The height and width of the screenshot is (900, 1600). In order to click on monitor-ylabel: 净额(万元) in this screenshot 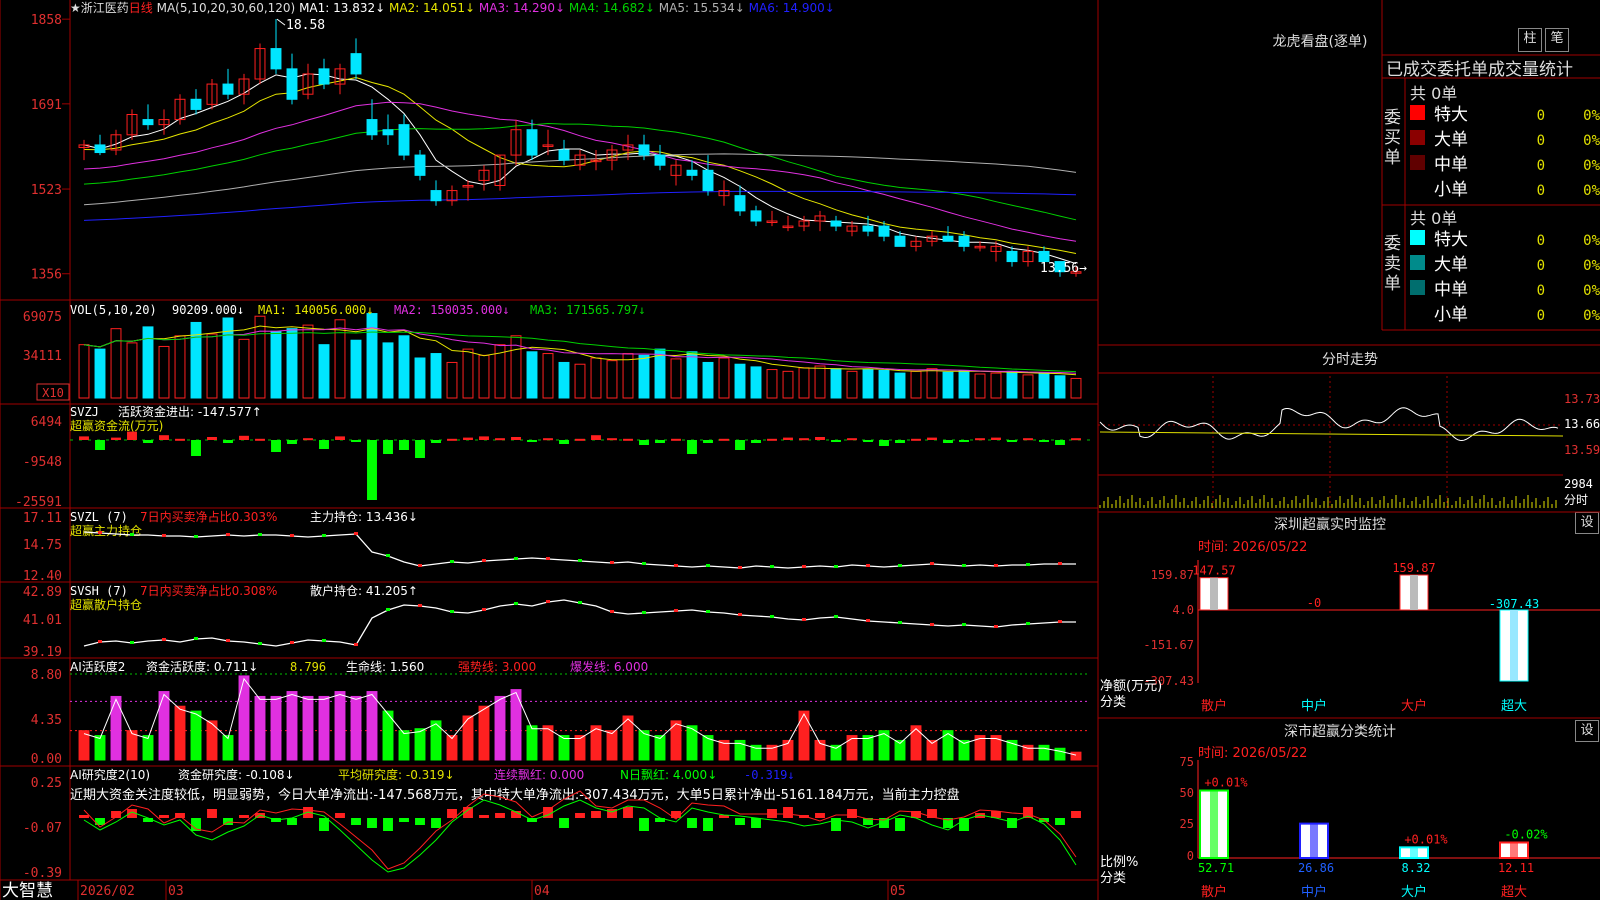, I will do `click(1131, 686)`.